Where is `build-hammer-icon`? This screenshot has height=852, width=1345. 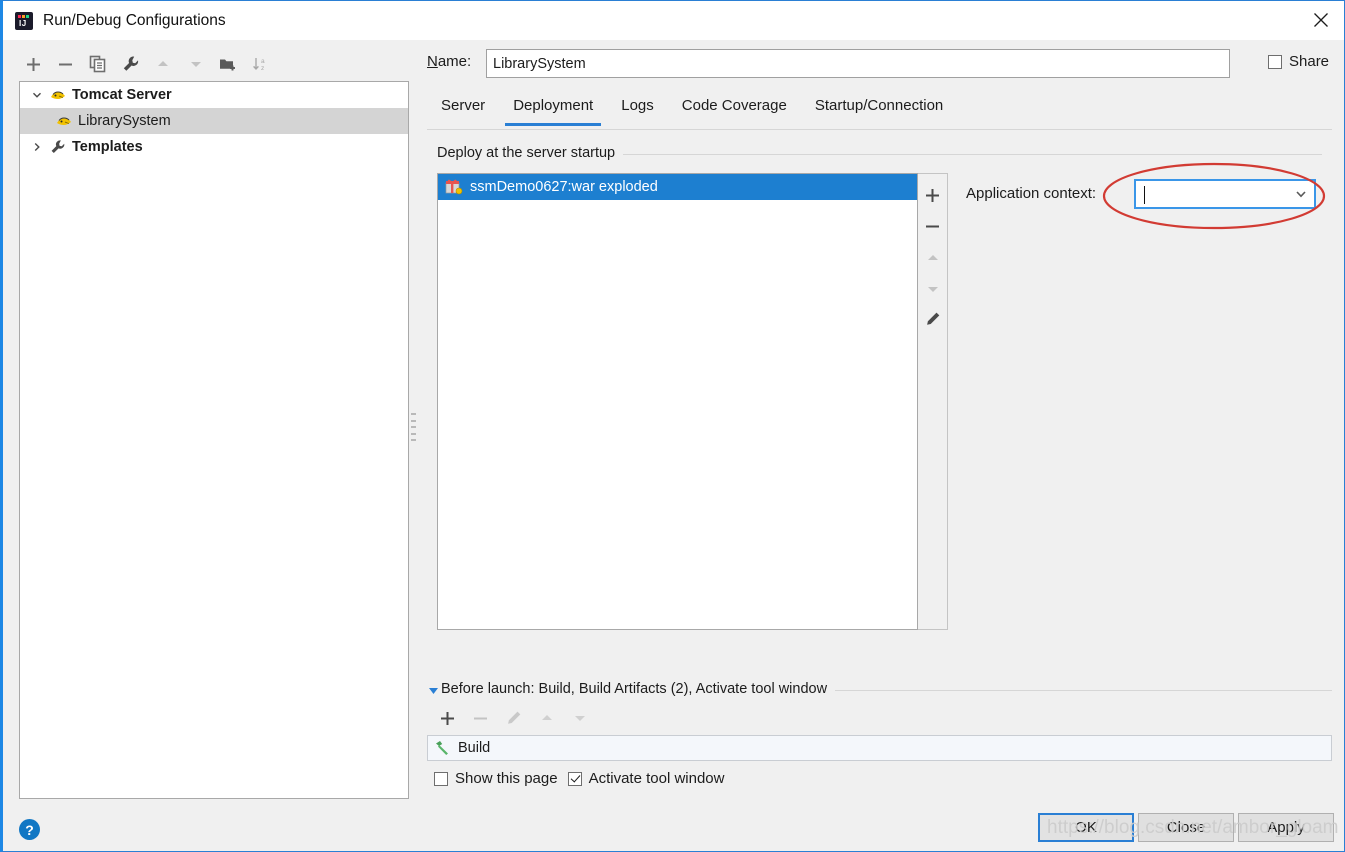
build-hammer-icon is located at coordinates (443, 748).